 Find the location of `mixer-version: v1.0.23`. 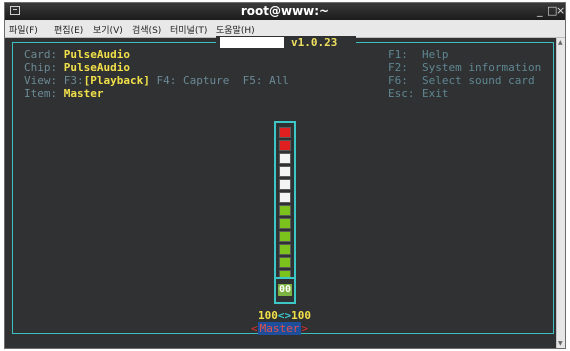

mixer-version: v1.0.23 is located at coordinates (314, 42).